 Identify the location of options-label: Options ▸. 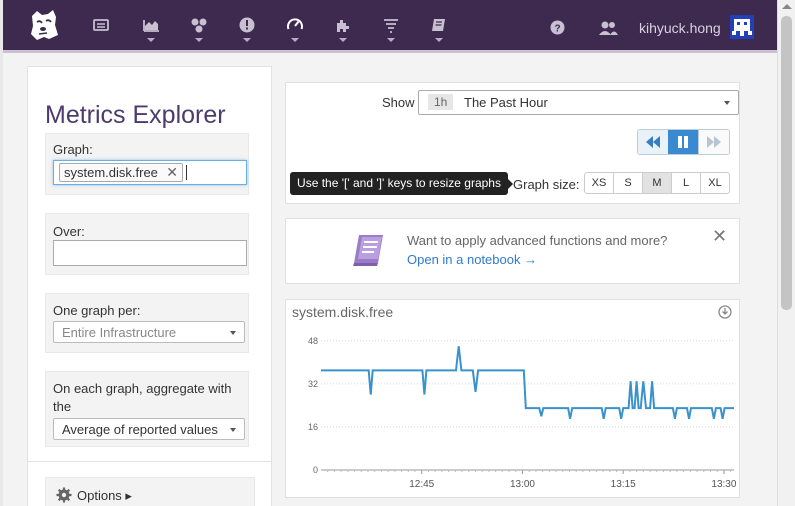
(104, 495).